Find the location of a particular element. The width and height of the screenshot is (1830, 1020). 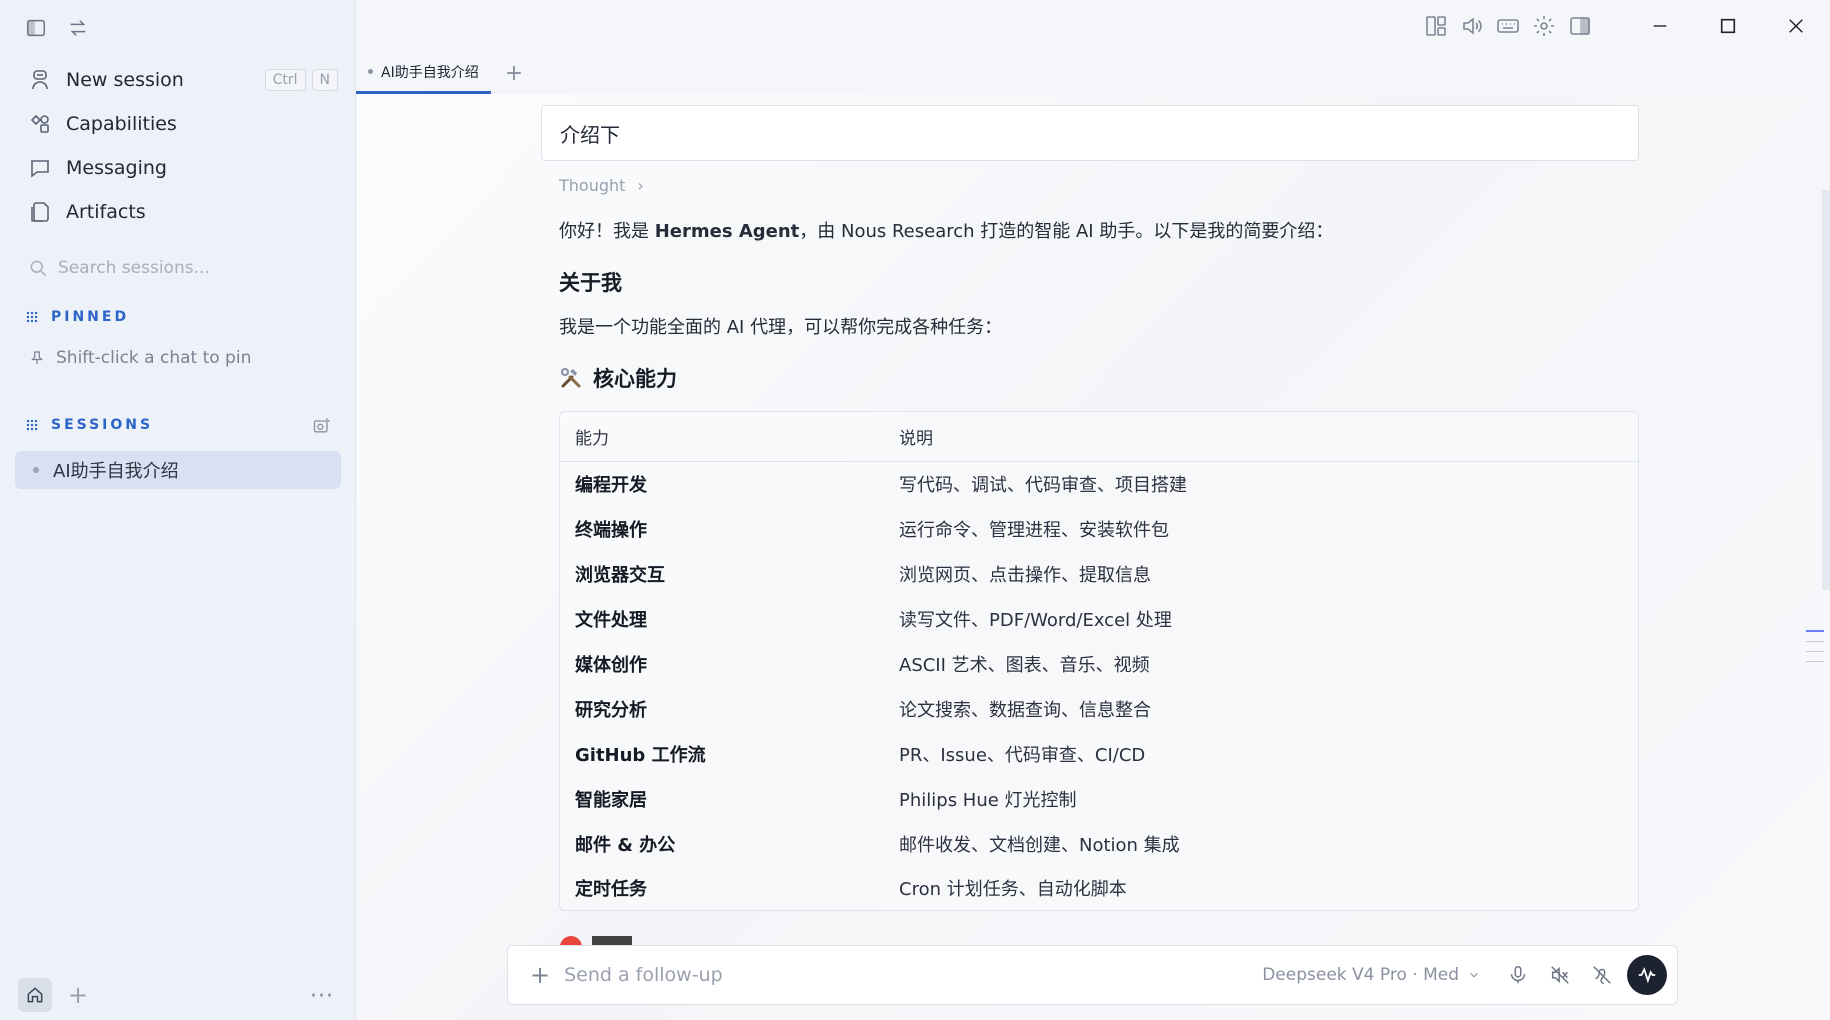

chevron-down-icon is located at coordinates (1474, 975).